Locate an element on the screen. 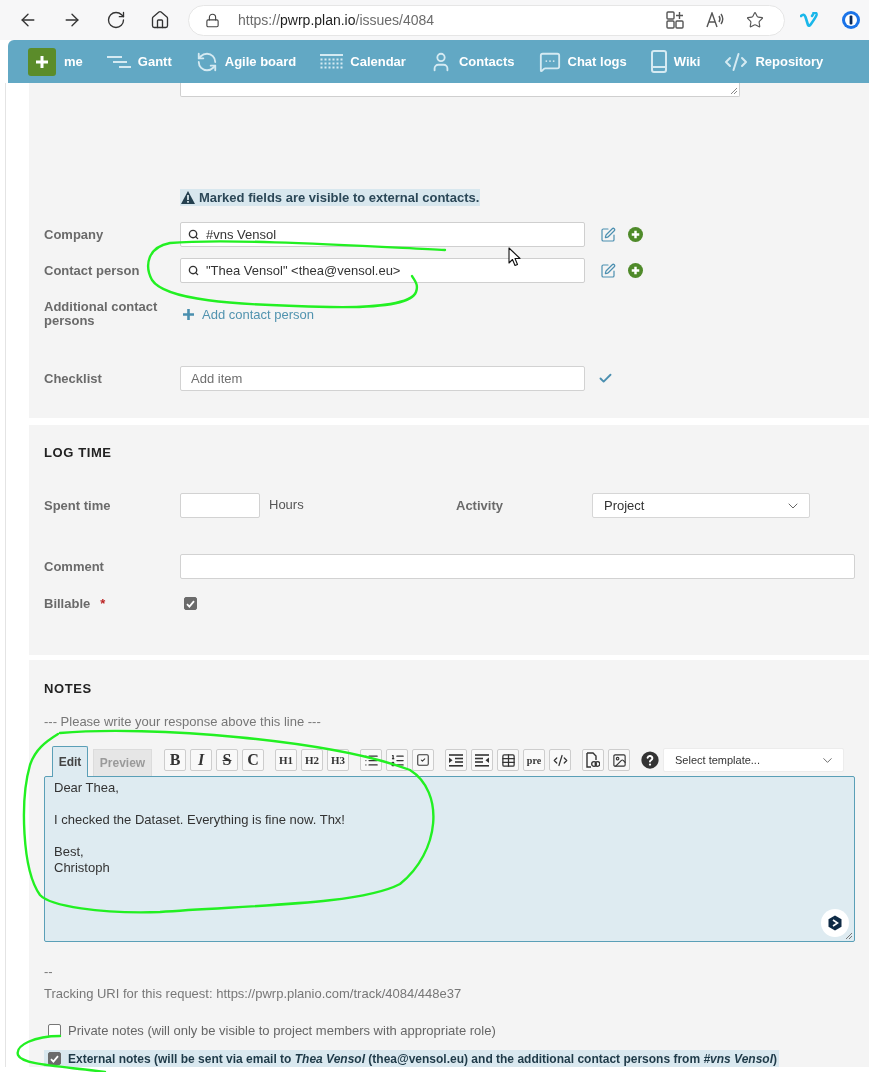  toolbar-button: S is located at coordinates (227, 760).